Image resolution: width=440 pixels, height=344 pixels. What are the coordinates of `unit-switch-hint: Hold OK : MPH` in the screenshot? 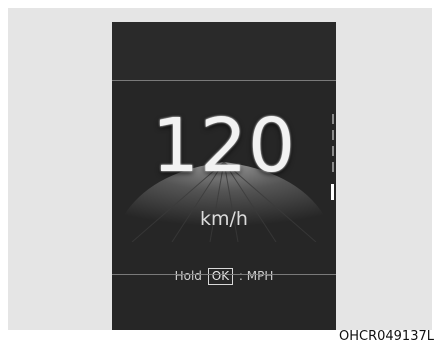 It's located at (224, 276).